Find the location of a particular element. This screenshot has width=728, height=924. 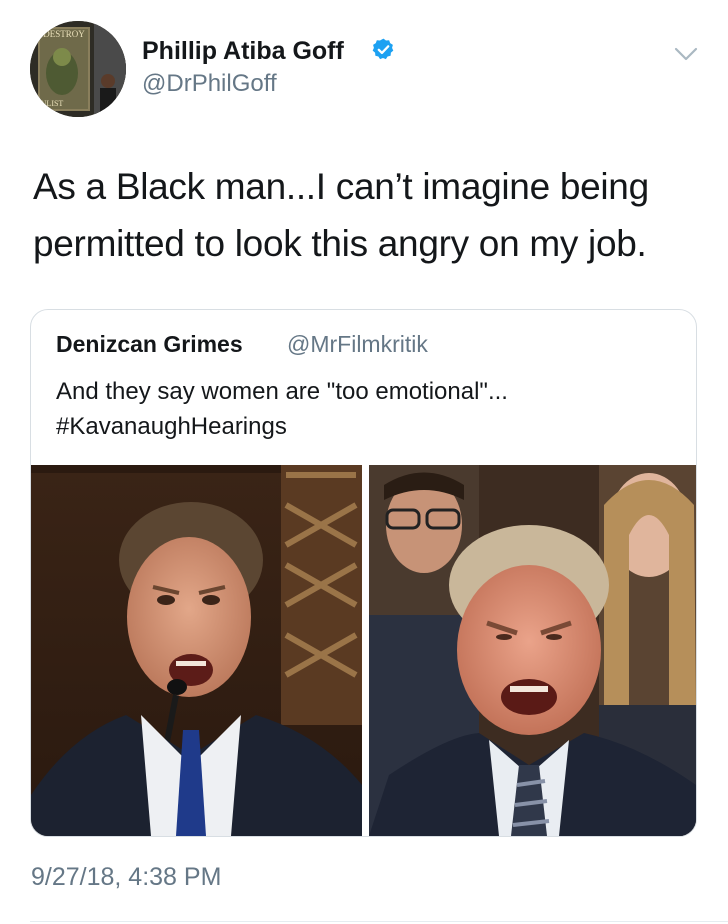

author-display-name: Phillip Atiba Goff is located at coordinates (243, 51).